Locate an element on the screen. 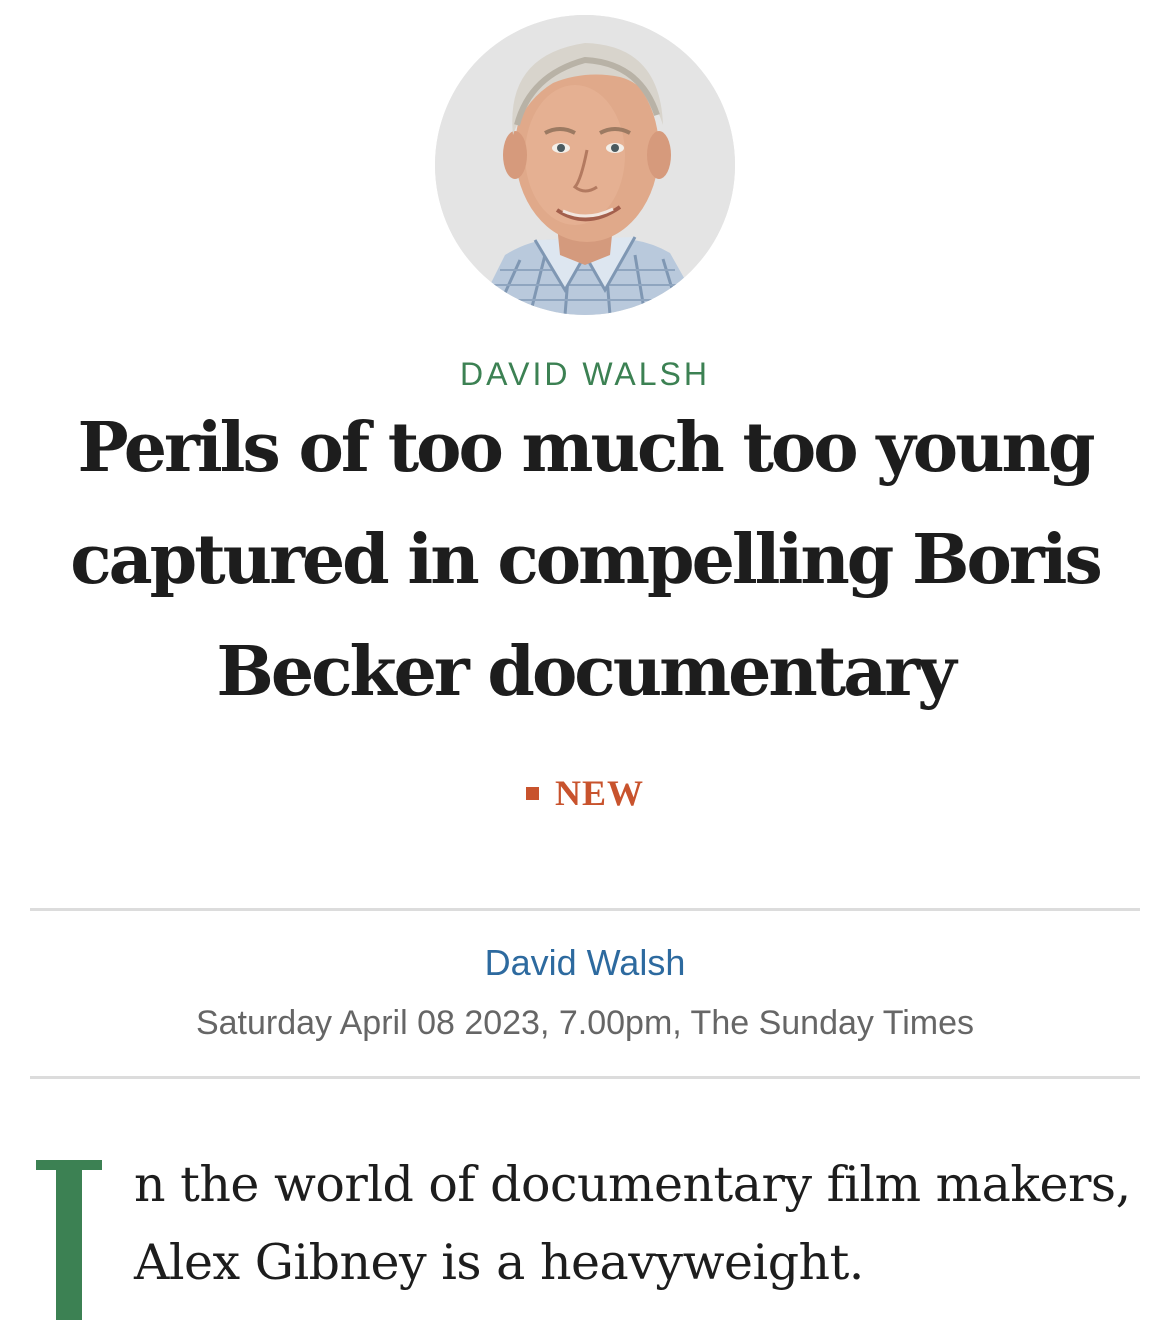 Image resolution: width=1170 pixels, height=1320 pixels. author-avatar is located at coordinates (585, 165).